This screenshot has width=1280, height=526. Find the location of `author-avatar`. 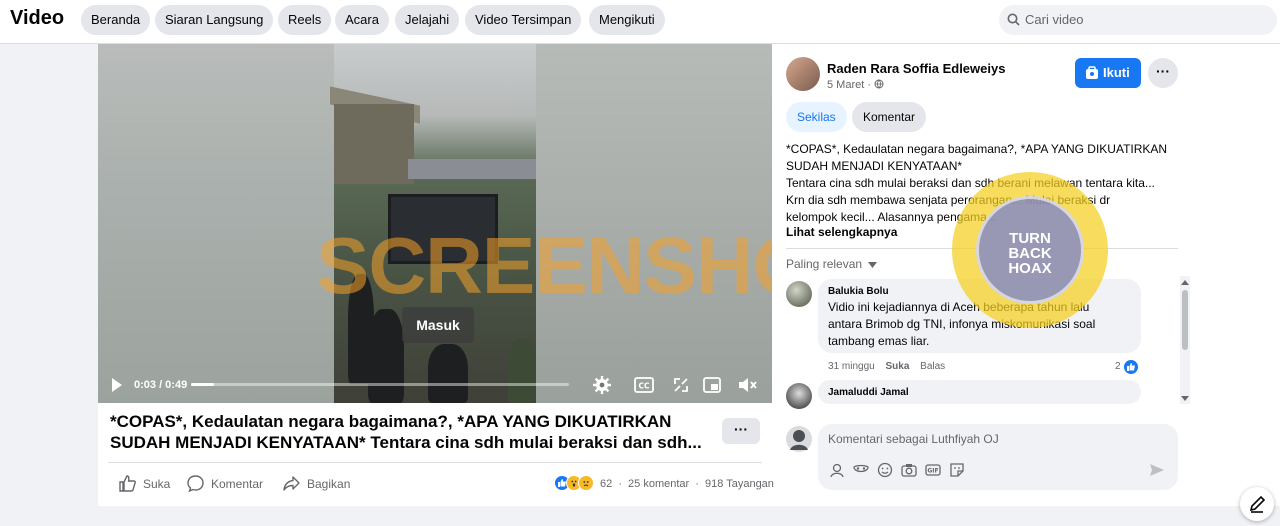

author-avatar is located at coordinates (803, 74).